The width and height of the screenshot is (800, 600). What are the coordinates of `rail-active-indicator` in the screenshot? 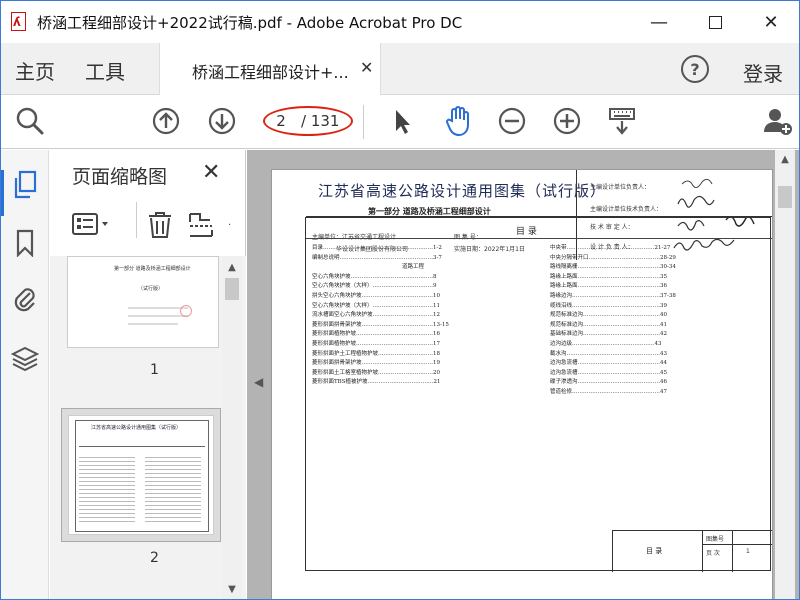 It's located at (2, 193).